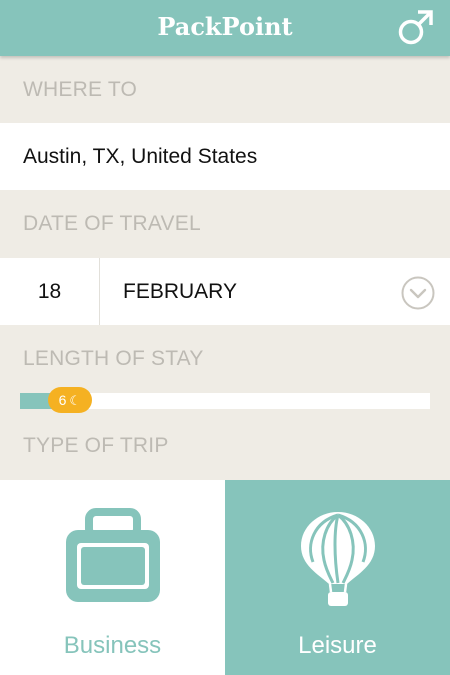 This screenshot has width=450, height=675. I want to click on app-title: PackPoint, so click(225, 26).